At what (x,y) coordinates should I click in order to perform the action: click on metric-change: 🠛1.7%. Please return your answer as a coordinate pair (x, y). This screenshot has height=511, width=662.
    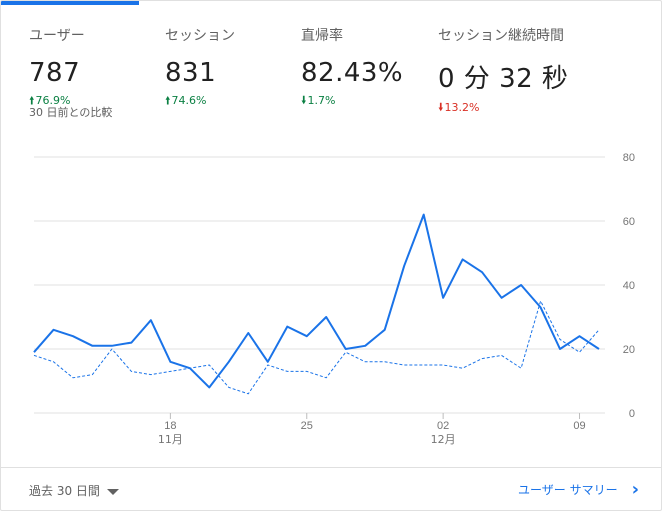
    Looking at the image, I should click on (352, 101).